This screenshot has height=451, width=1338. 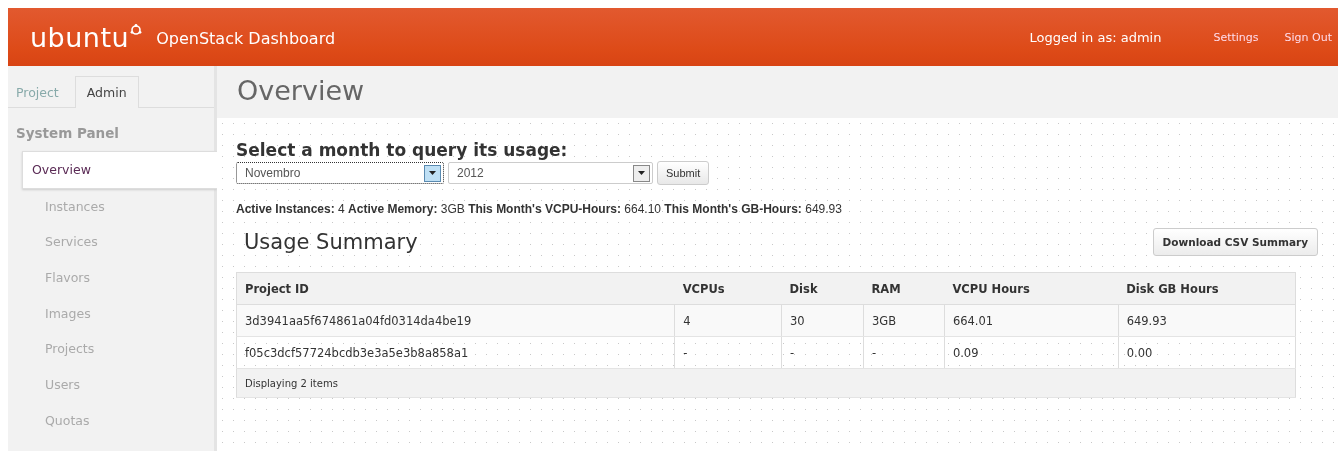 What do you see at coordinates (118, 349) in the screenshot?
I see `nav-item: Projects` at bounding box center [118, 349].